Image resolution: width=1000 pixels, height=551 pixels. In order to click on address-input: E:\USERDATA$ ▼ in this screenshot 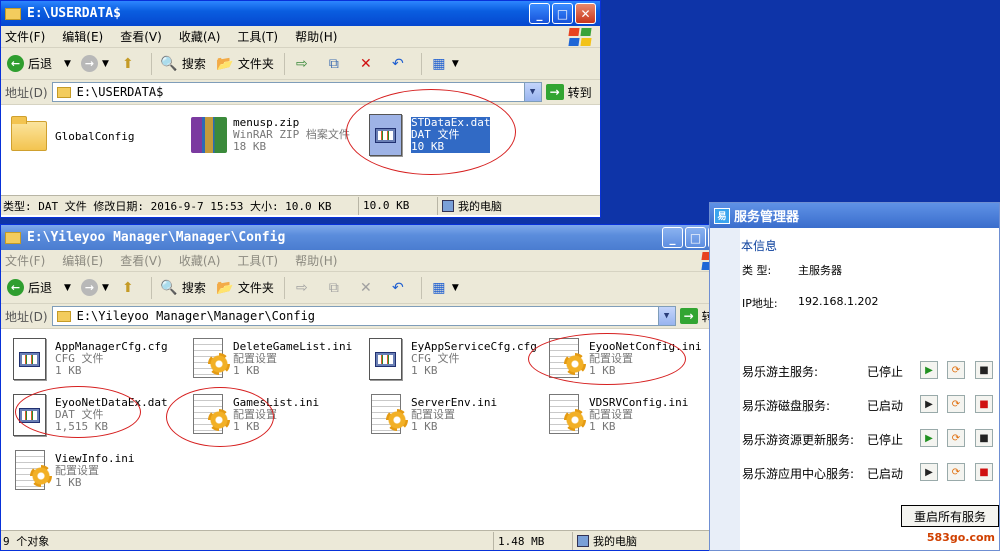, I will do `click(296, 92)`.